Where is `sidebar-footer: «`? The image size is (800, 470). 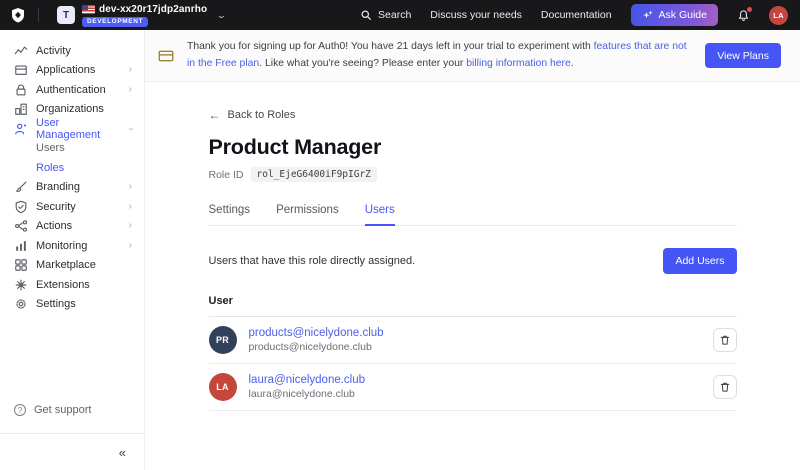 sidebar-footer: « is located at coordinates (72, 451).